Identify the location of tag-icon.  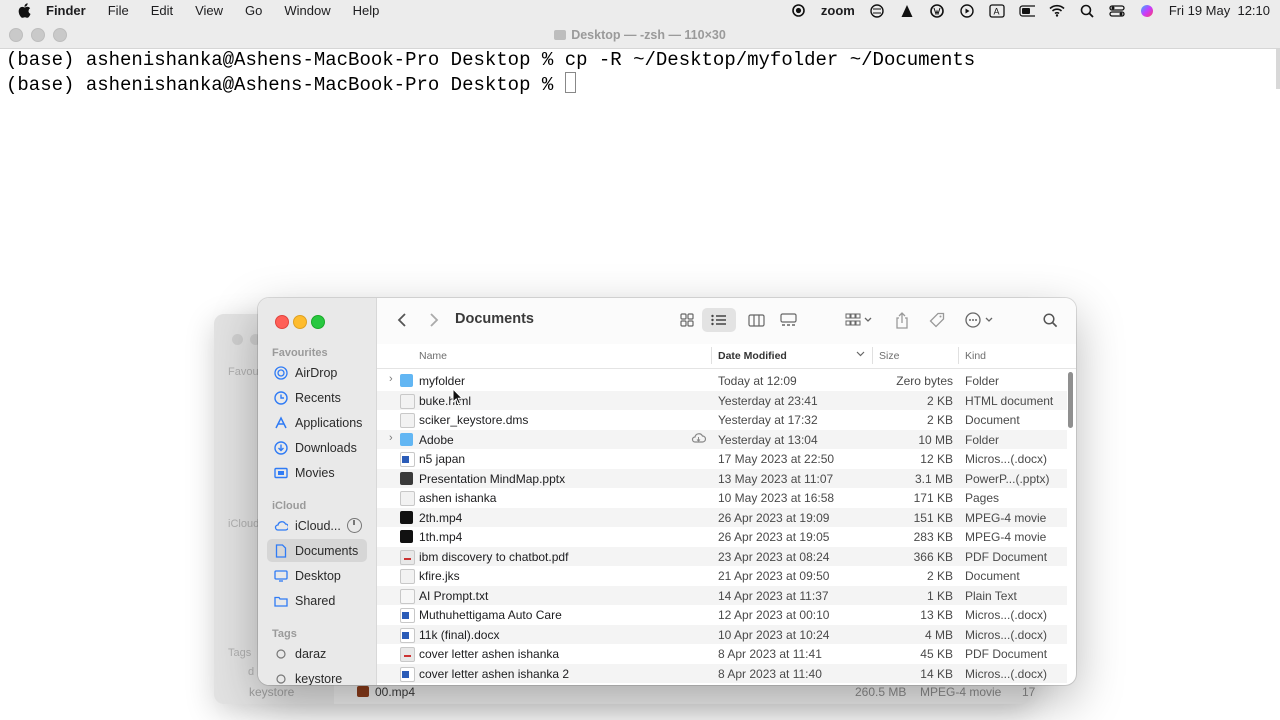
(937, 320).